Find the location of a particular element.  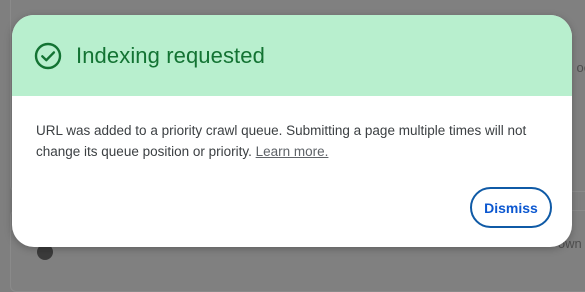

dialog-title: Indexing requested is located at coordinates (170, 55).